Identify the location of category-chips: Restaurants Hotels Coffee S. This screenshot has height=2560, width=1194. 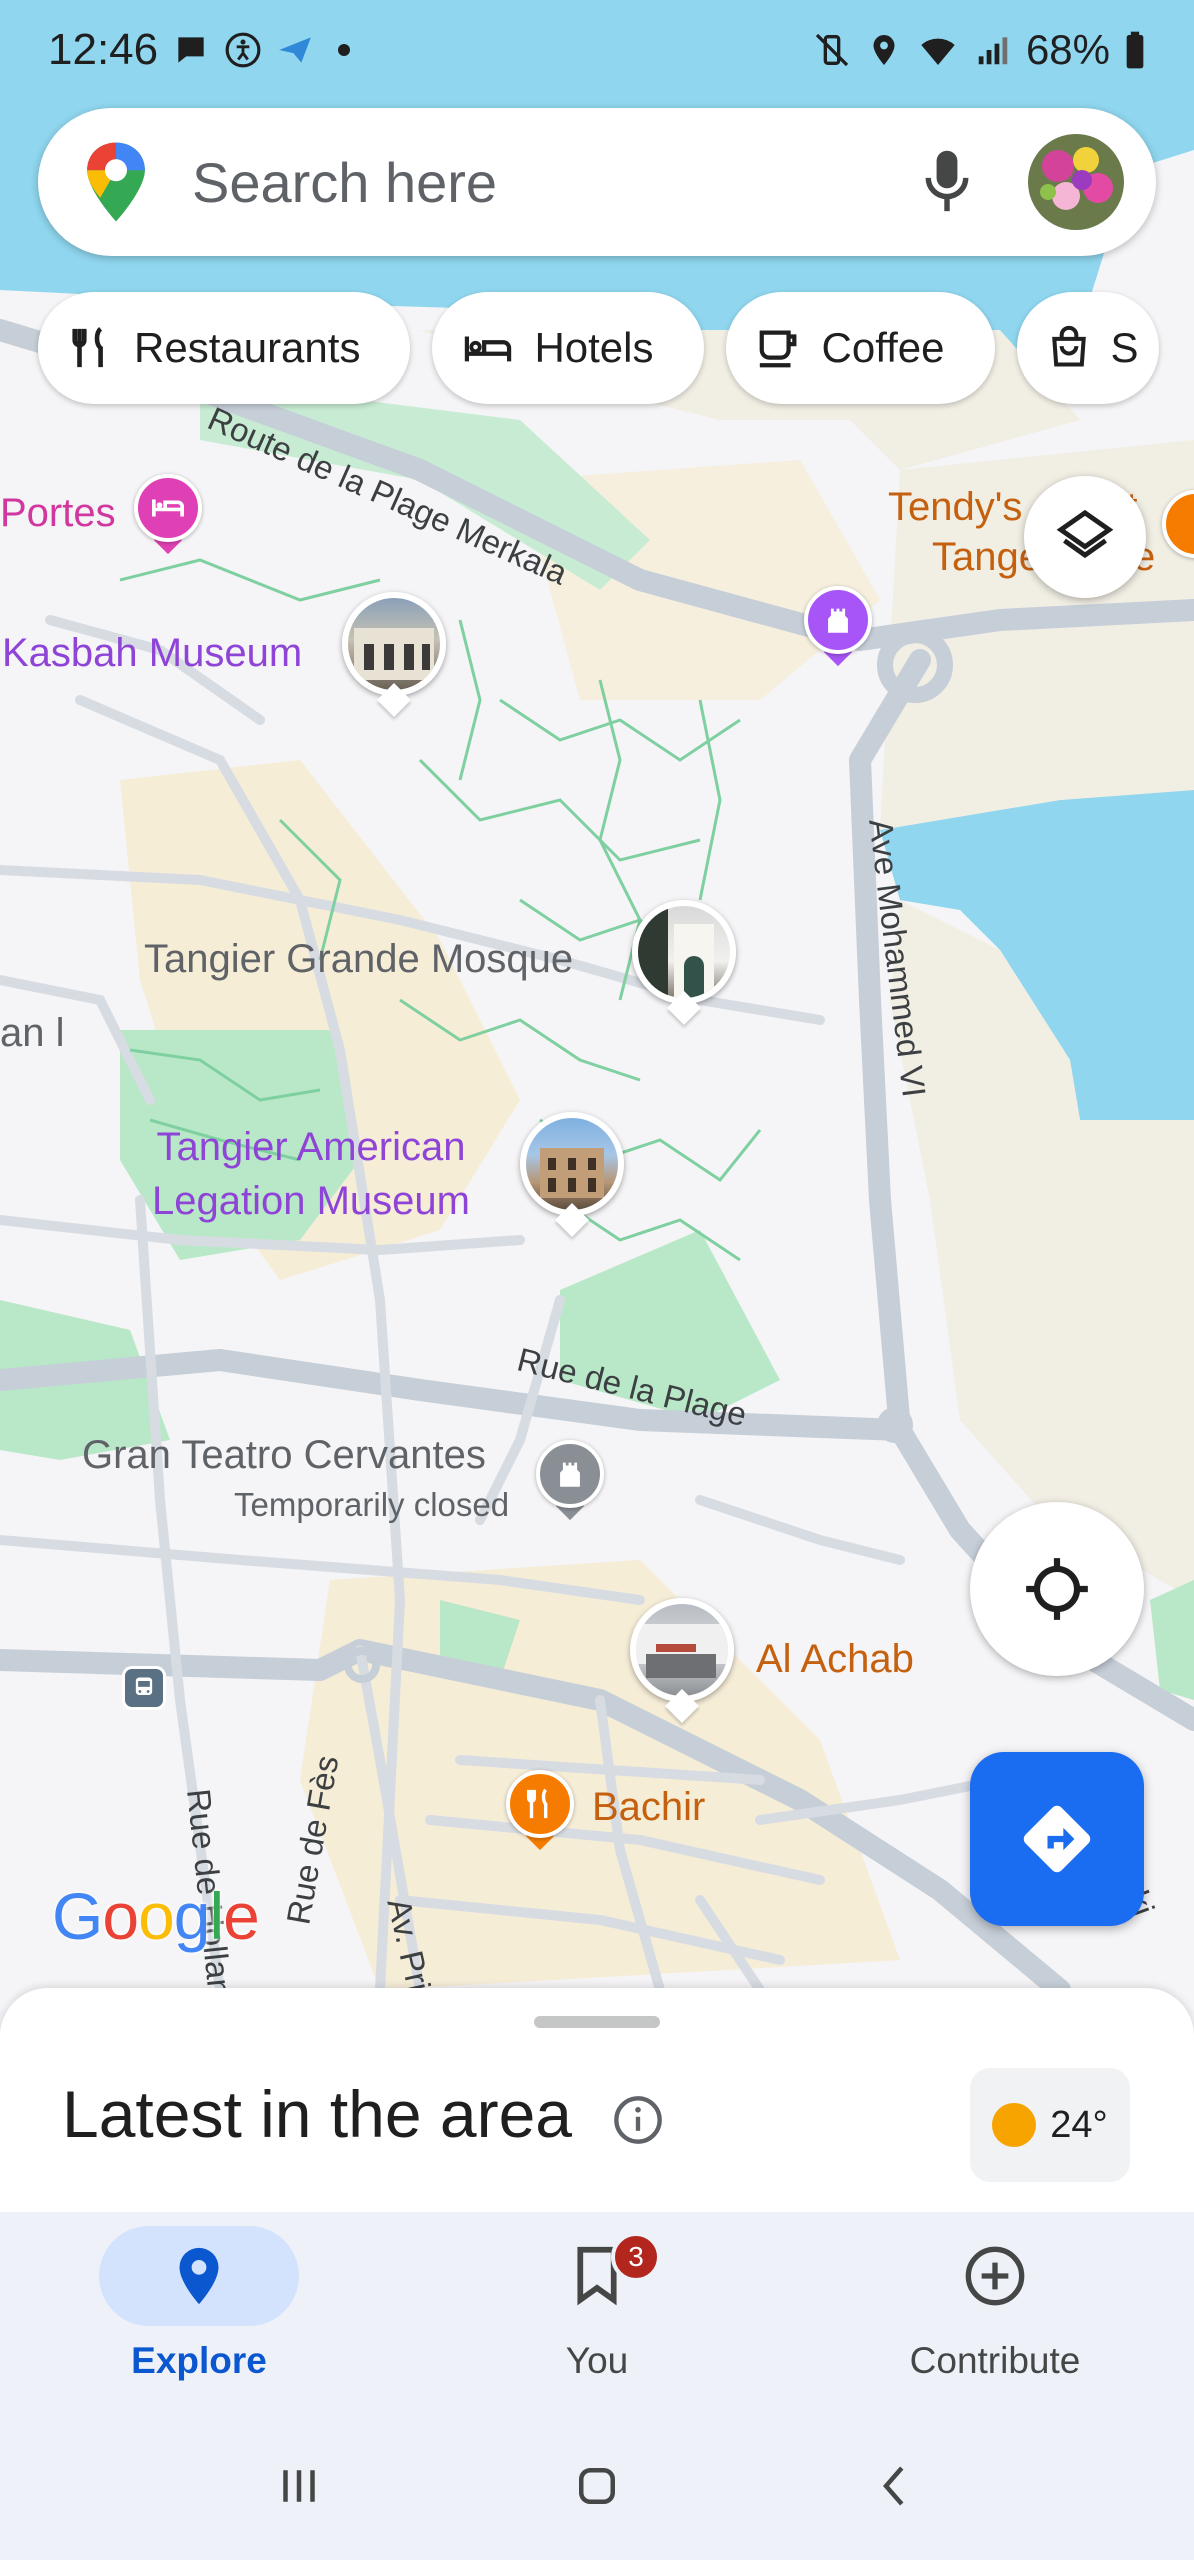
(598, 348).